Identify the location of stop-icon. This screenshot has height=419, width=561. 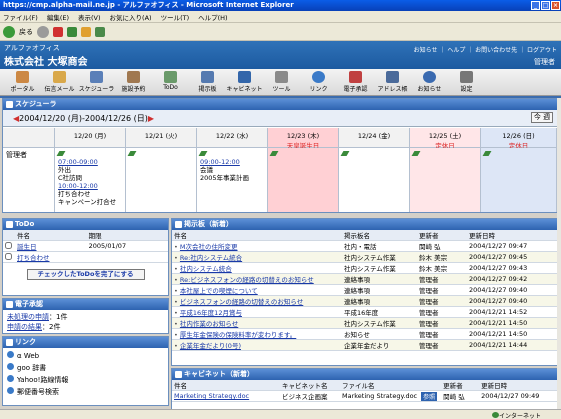
(58, 31).